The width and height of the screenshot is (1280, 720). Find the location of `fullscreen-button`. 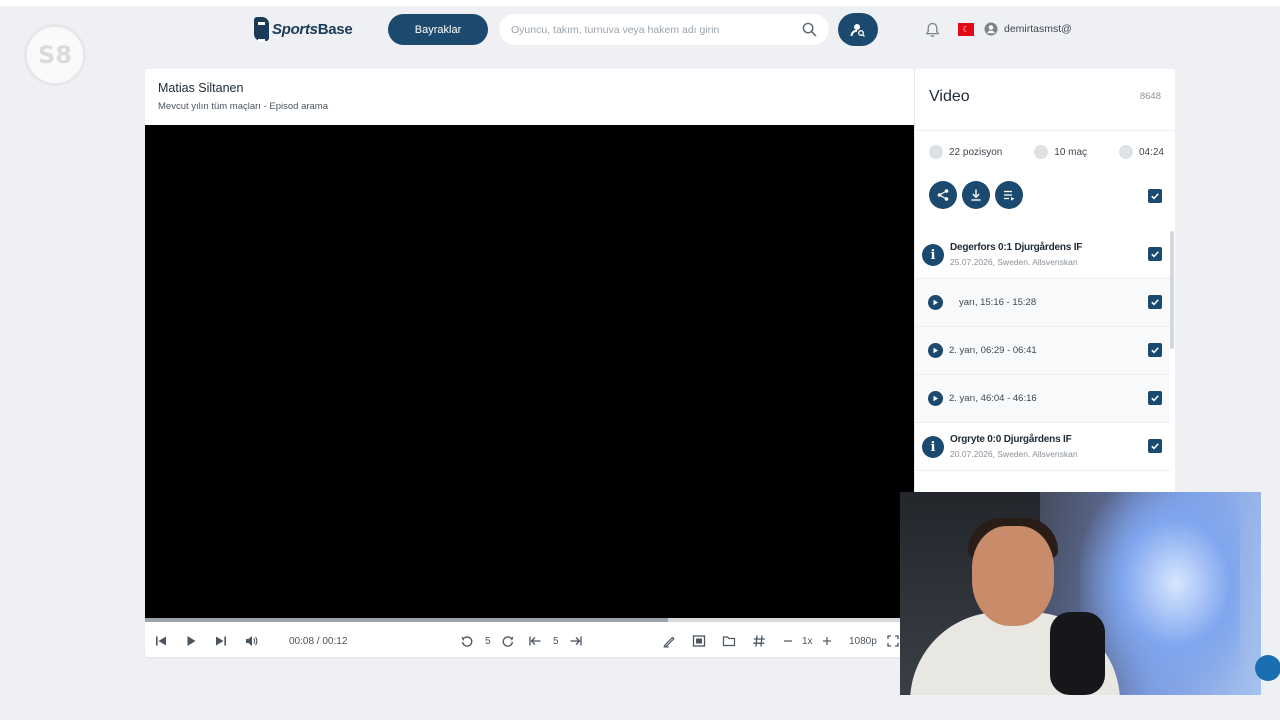

fullscreen-button is located at coordinates (893, 641).